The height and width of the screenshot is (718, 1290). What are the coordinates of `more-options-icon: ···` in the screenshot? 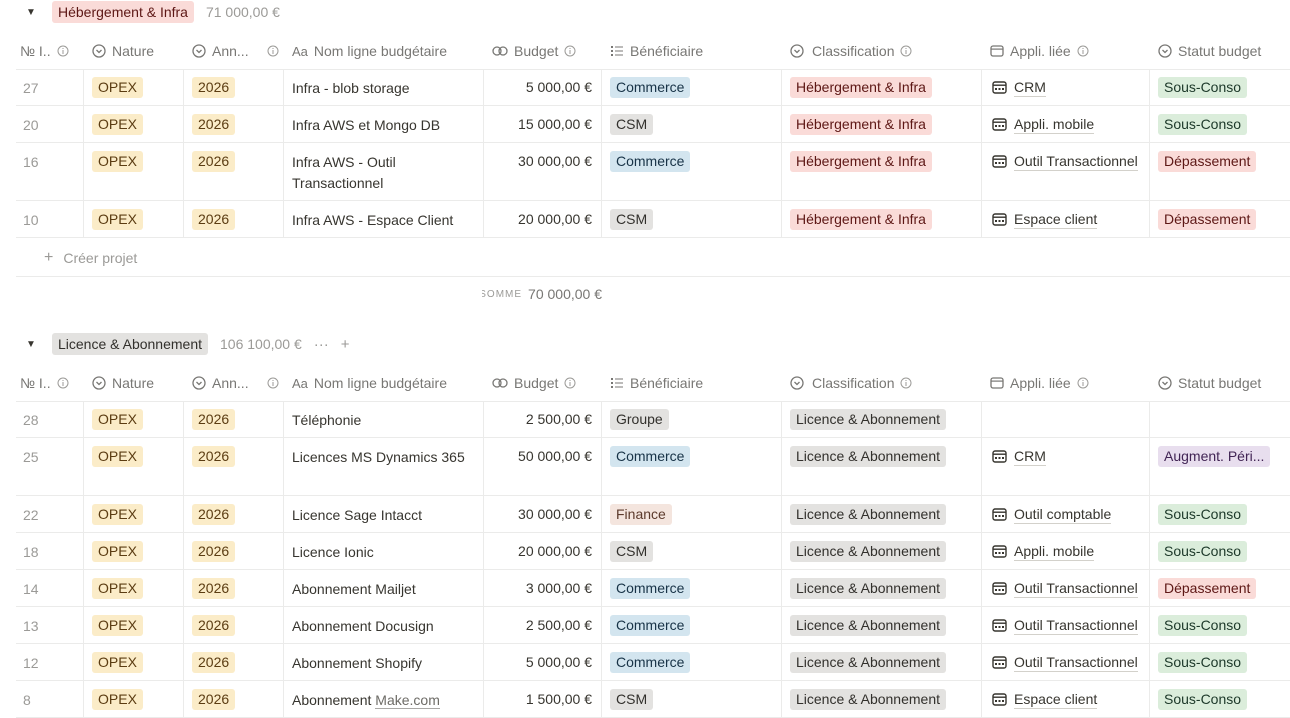 It's located at (321, 344).